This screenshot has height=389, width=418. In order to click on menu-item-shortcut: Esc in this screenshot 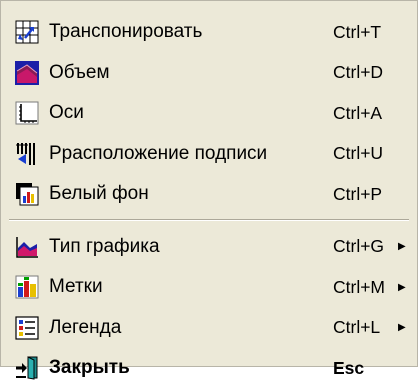, I will do `click(349, 367)`.